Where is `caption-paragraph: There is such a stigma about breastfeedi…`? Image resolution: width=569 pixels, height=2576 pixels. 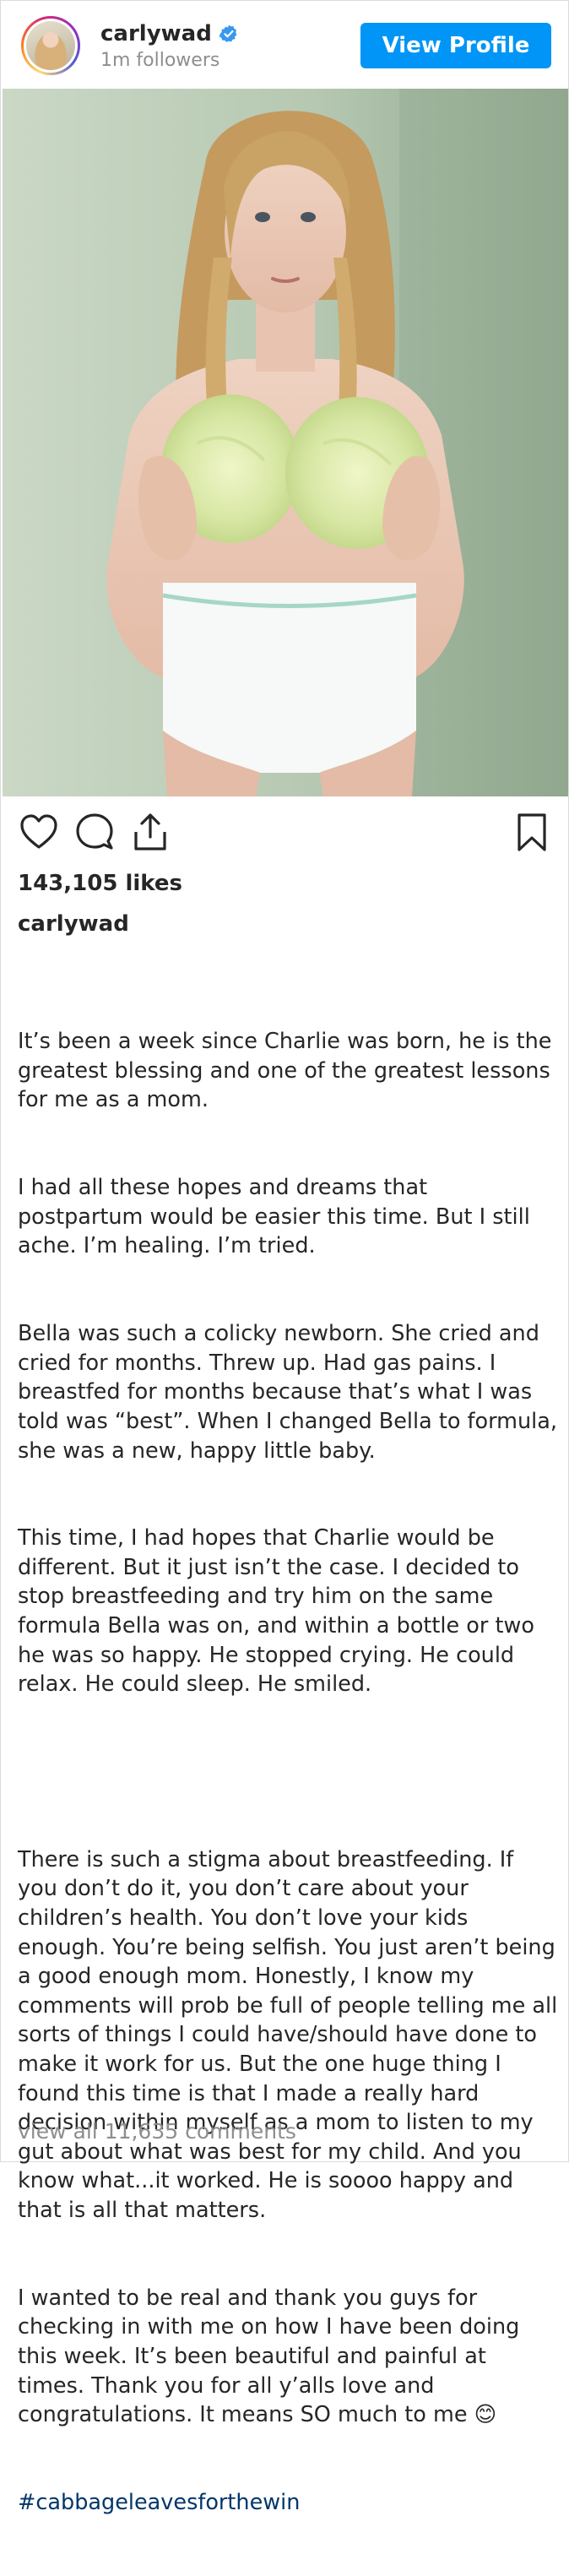
caption-paragraph: There is such a stigma about breastfeedi… is located at coordinates (291, 2034).